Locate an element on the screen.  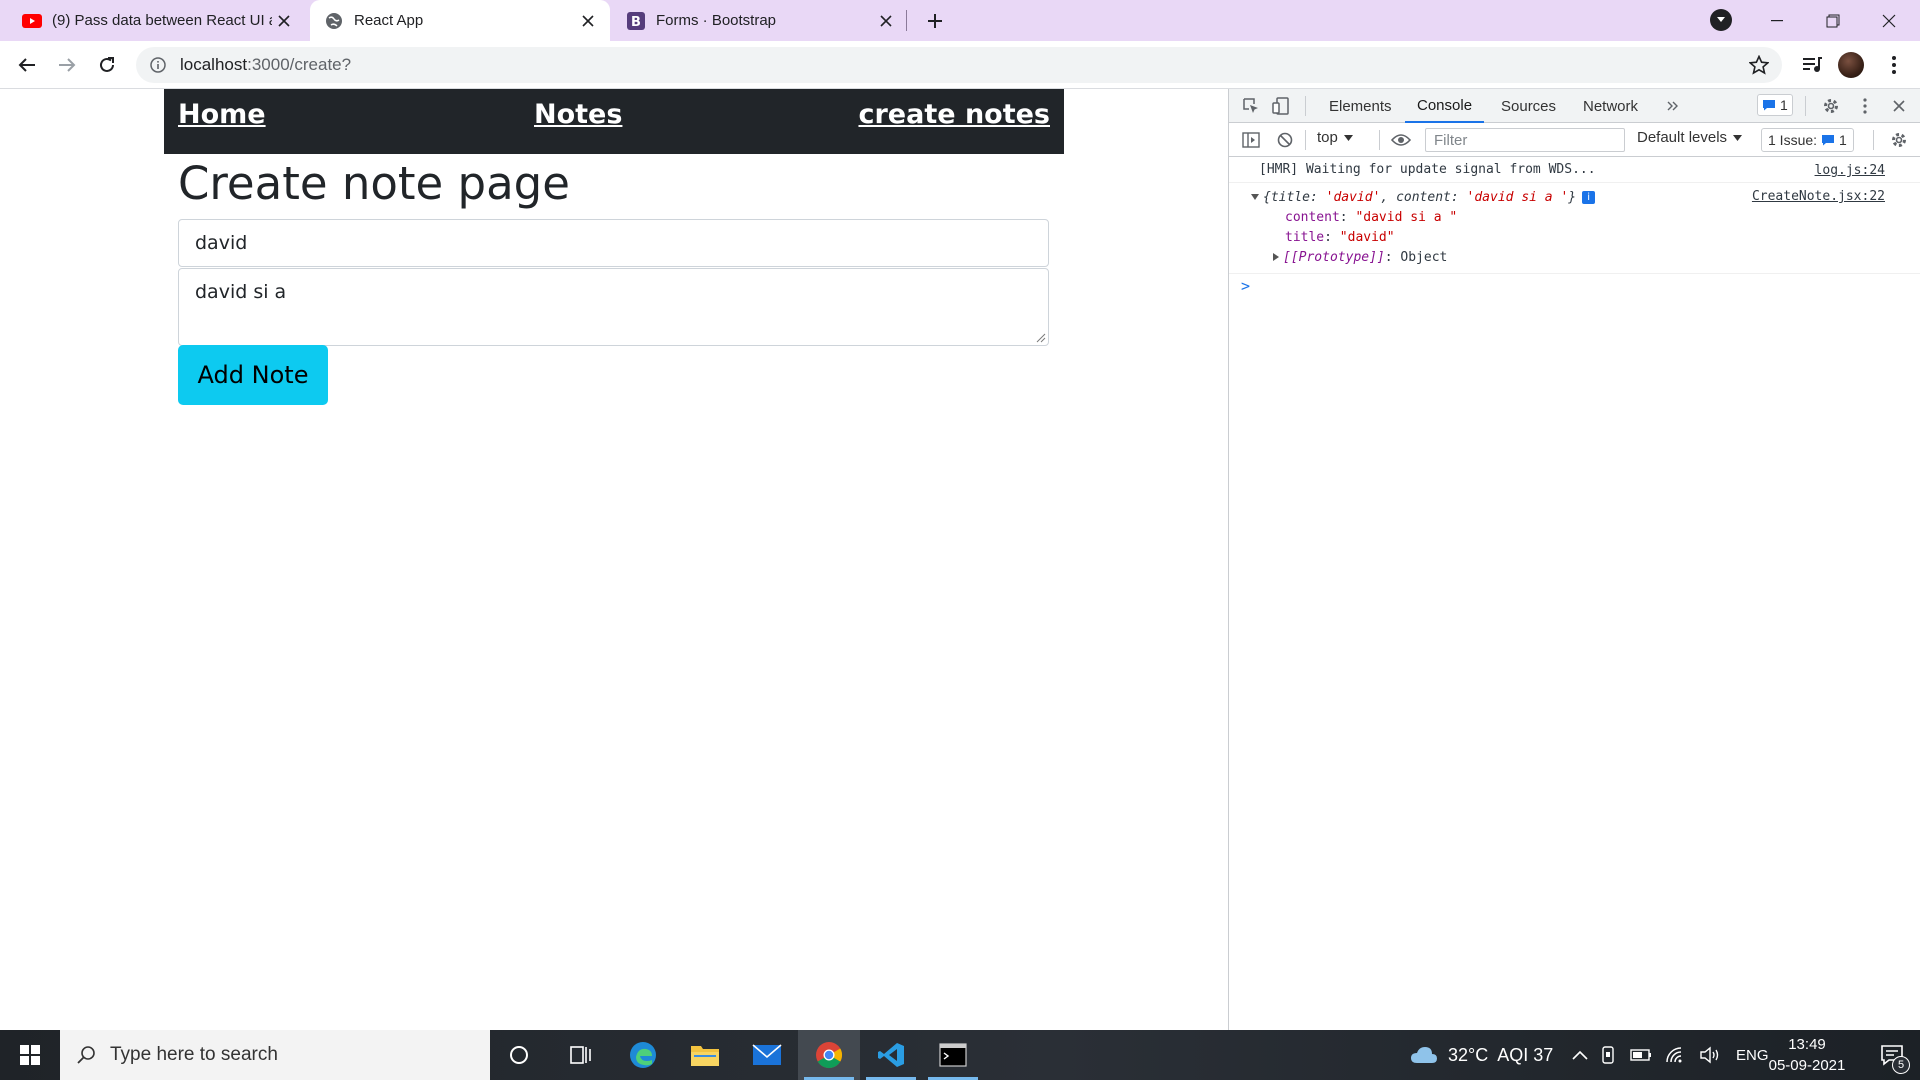
nav-link-home: Home is located at coordinates (222, 114).